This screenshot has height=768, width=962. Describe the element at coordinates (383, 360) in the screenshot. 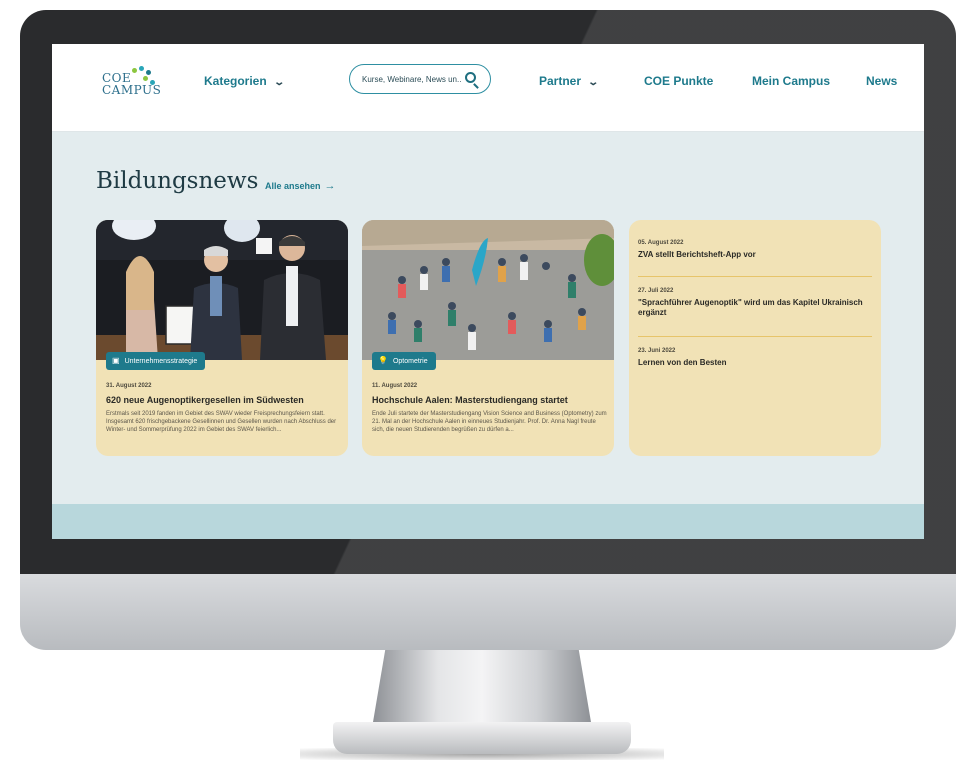

I see `lightbulb-icon: 💡` at that location.